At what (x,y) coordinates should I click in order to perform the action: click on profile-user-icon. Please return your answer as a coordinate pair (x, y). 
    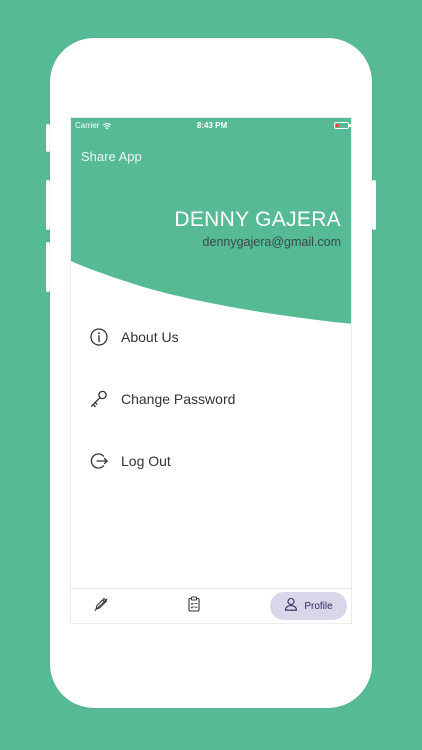
    Looking at the image, I should click on (291, 606).